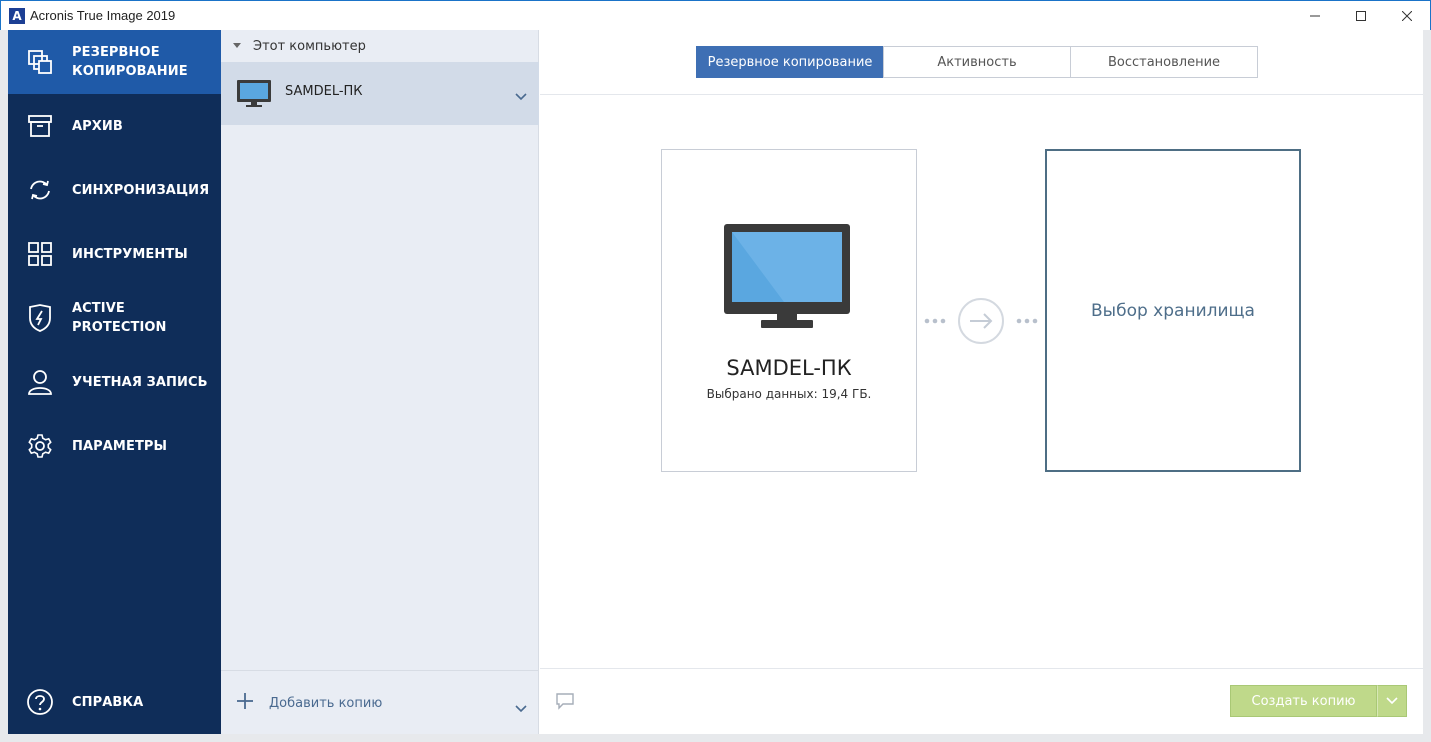 This screenshot has width=1431, height=742. I want to click on backup-source-box: SAMDEL-ПК Выбрано данных: 19,4 ГБ., so click(789, 310).